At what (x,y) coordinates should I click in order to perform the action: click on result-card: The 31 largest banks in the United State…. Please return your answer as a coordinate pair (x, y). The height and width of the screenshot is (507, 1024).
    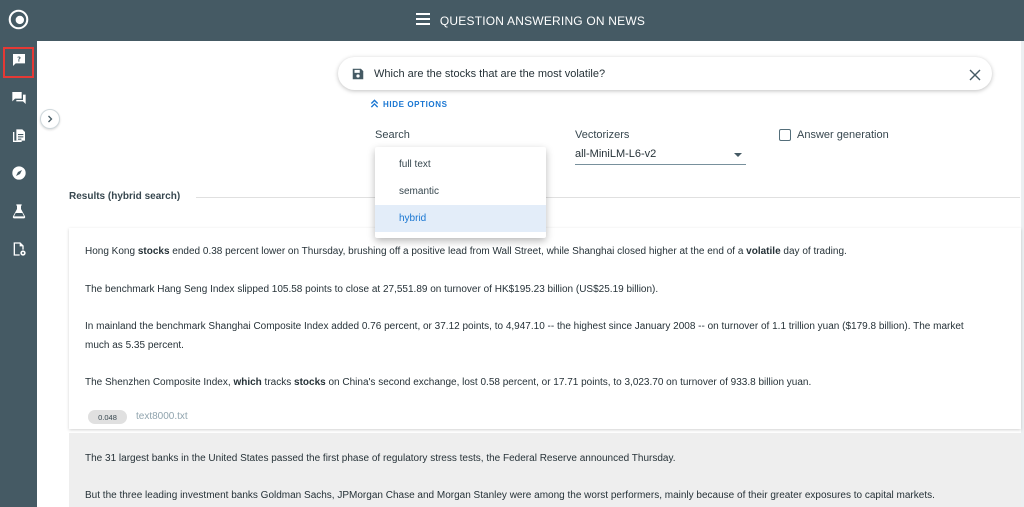
    Looking at the image, I should click on (545, 470).